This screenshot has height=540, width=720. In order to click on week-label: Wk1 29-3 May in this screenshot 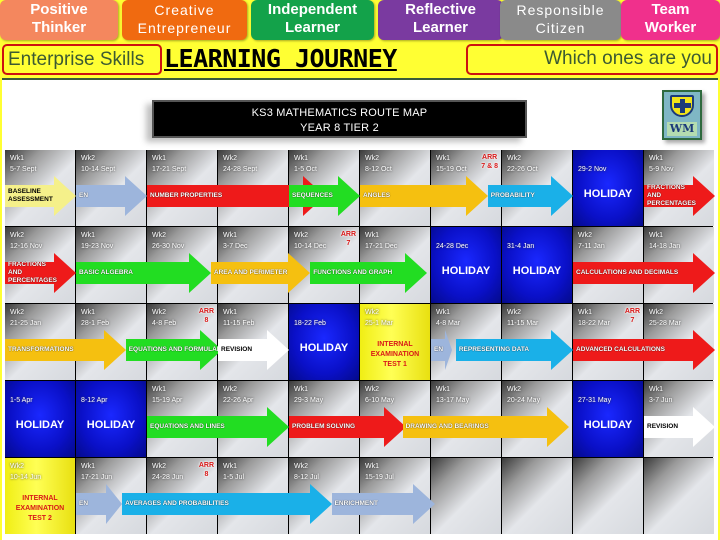, I will do `click(308, 395)`.